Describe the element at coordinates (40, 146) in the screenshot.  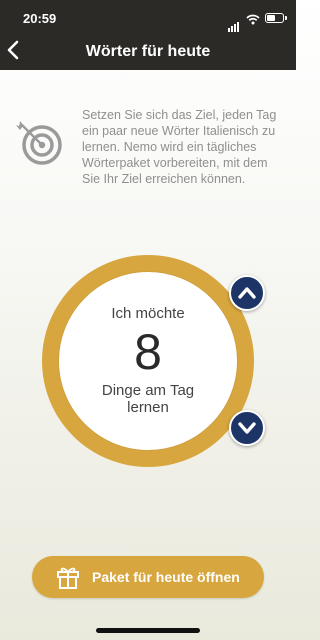
I see `target-icon` at that location.